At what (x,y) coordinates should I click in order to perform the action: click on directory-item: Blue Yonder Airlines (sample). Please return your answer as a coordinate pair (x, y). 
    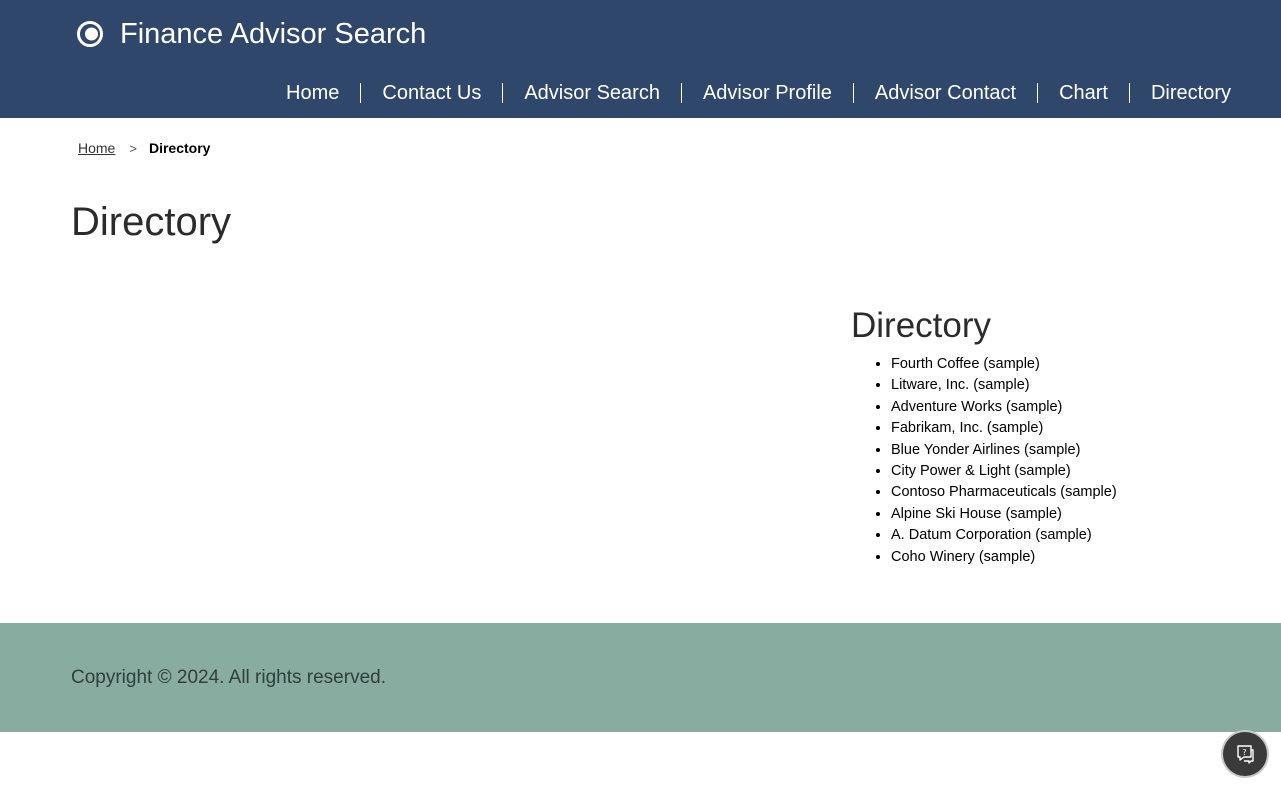
    Looking at the image, I should click on (1004, 450).